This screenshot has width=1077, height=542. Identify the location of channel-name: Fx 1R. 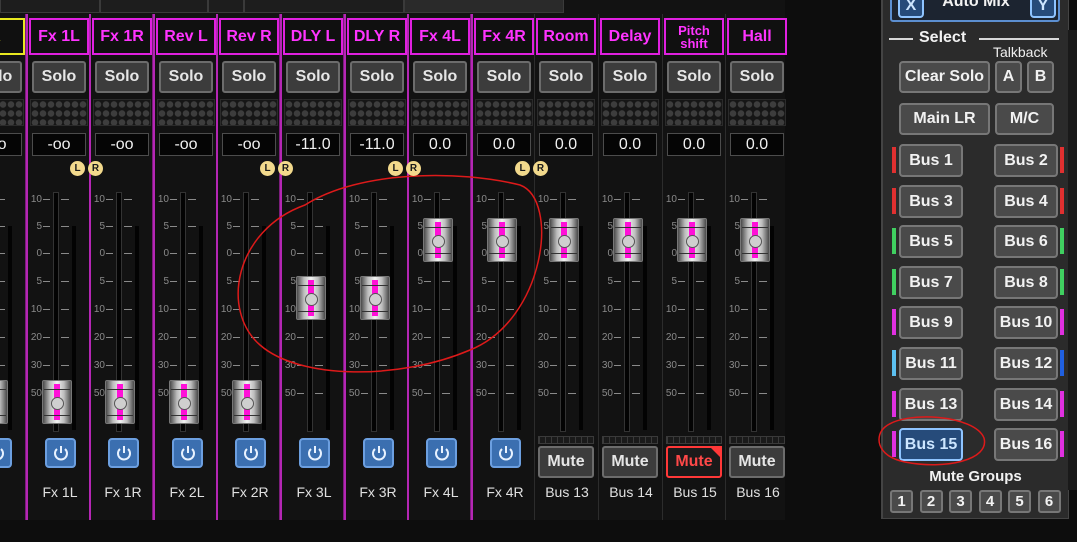
(122, 36).